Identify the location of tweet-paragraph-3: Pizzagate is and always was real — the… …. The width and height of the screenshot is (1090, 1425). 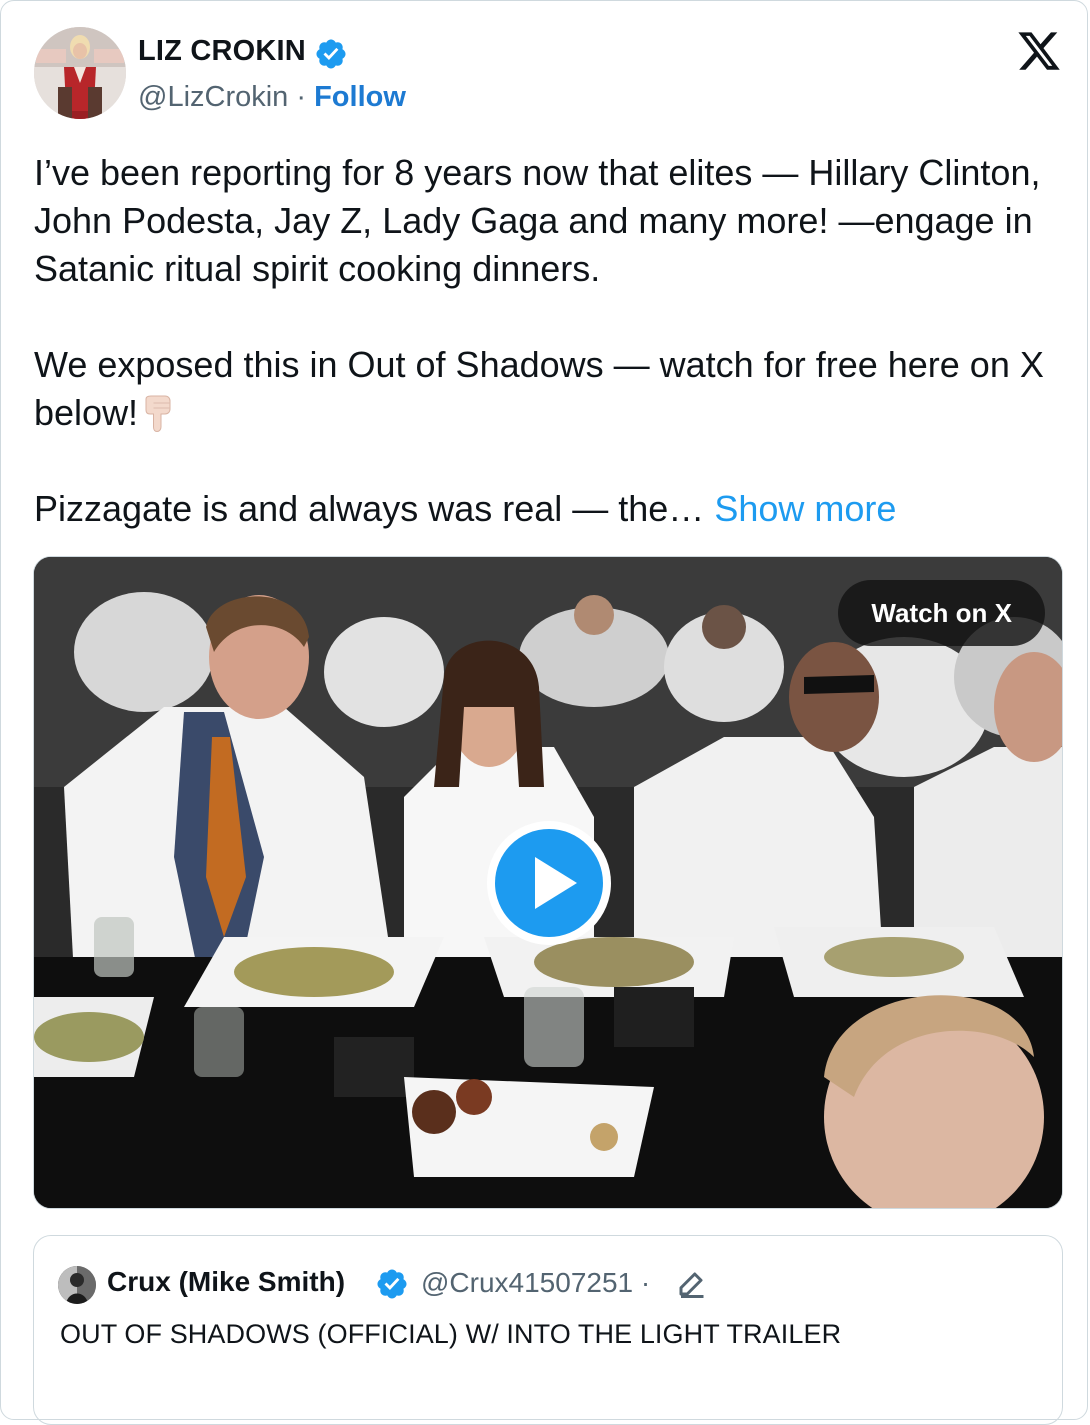
(544, 509).